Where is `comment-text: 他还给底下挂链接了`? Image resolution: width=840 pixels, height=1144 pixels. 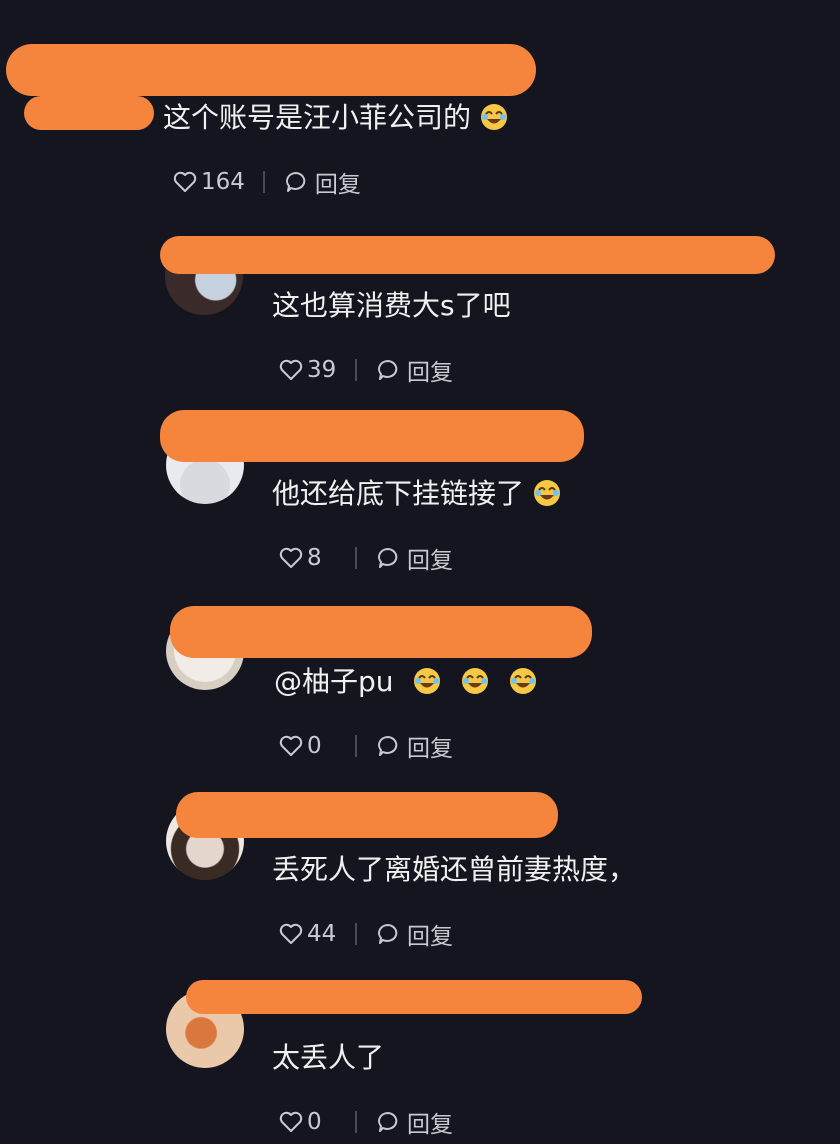
comment-text: 他还给底下挂链接了 is located at coordinates (417, 494).